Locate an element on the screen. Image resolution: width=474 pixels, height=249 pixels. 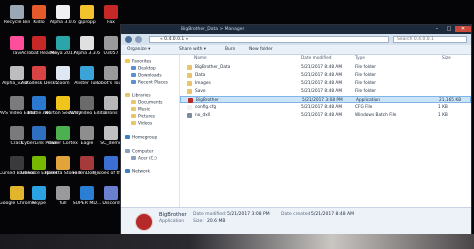
address-input: « 0.4.0.0.1 » is located at coordinates (269, 39).